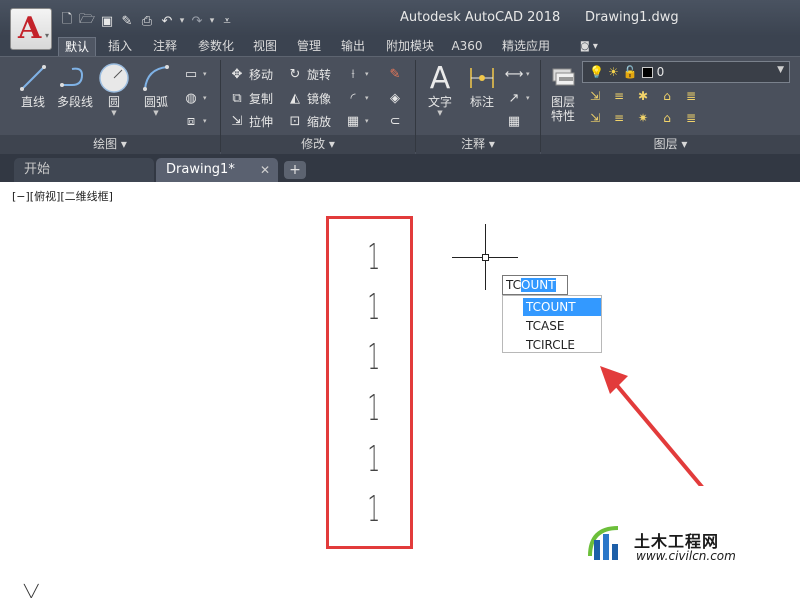  I want to click on ribbon-tab-row: 默认 插入 注释 参数化 视图 管理 输出 附加模块 A360 精选应用 ◙ ▾, so click(400, 46).